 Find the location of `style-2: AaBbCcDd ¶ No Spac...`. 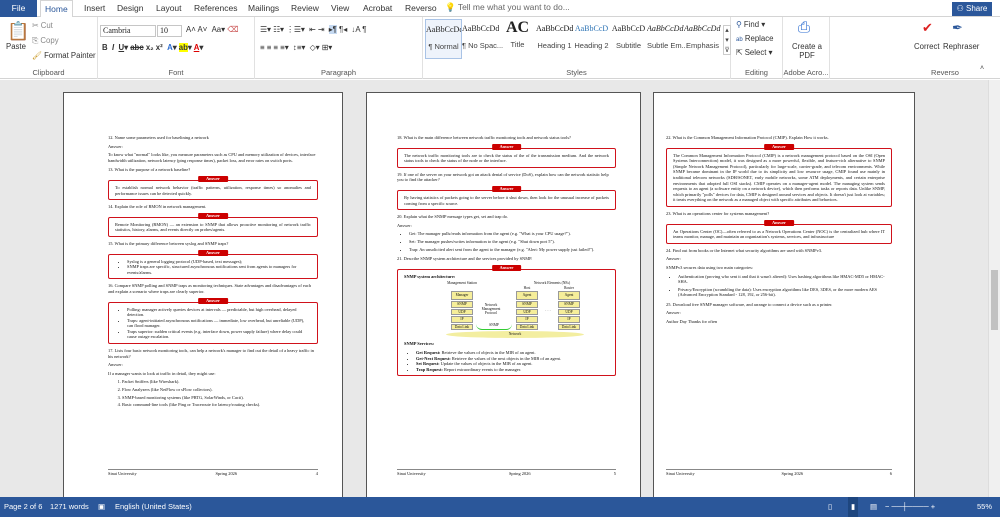

style-2: AaBbCcDd ¶ No Spac... is located at coordinates (482, 39).